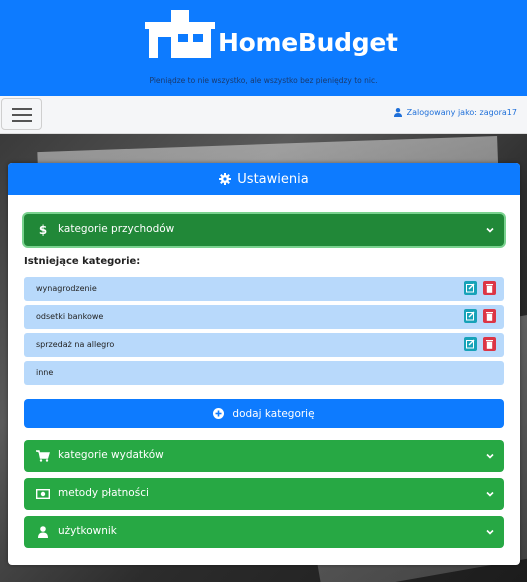 Image resolution: width=527 pixels, height=582 pixels. What do you see at coordinates (264, 532) in the screenshot?
I see `user-settings-toggle: użytkownik` at bounding box center [264, 532].